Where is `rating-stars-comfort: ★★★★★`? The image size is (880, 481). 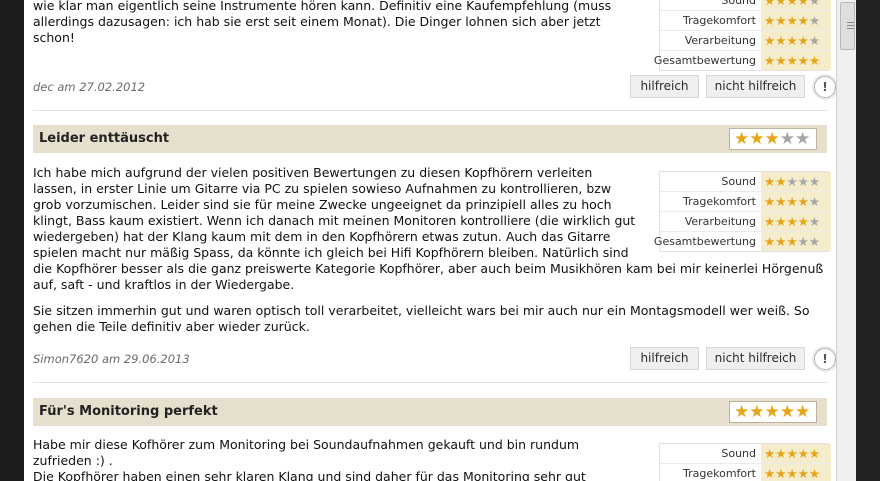
rating-stars-comfort: ★★★★★ is located at coordinates (796, 201).